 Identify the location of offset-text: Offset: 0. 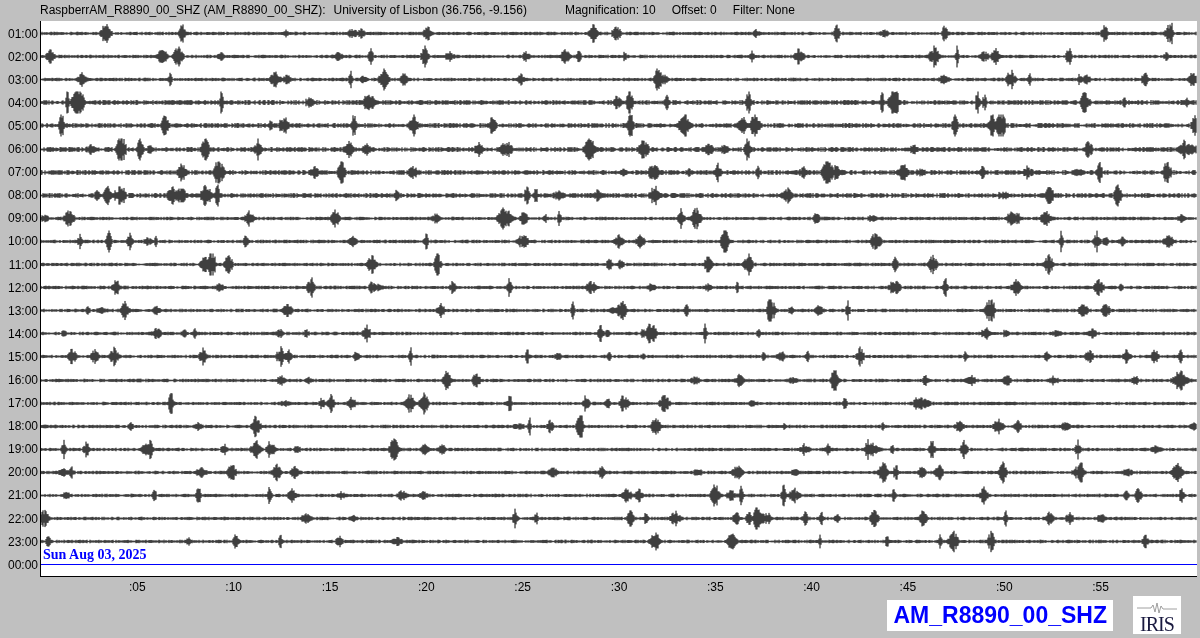
(694, 10).